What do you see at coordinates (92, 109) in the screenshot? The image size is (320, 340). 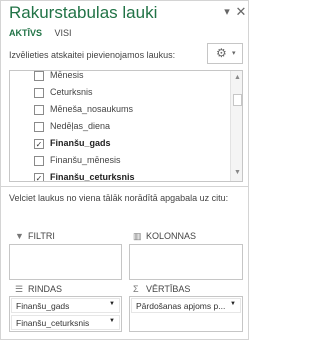 I see `field-label: Mēneša_nosaukums` at bounding box center [92, 109].